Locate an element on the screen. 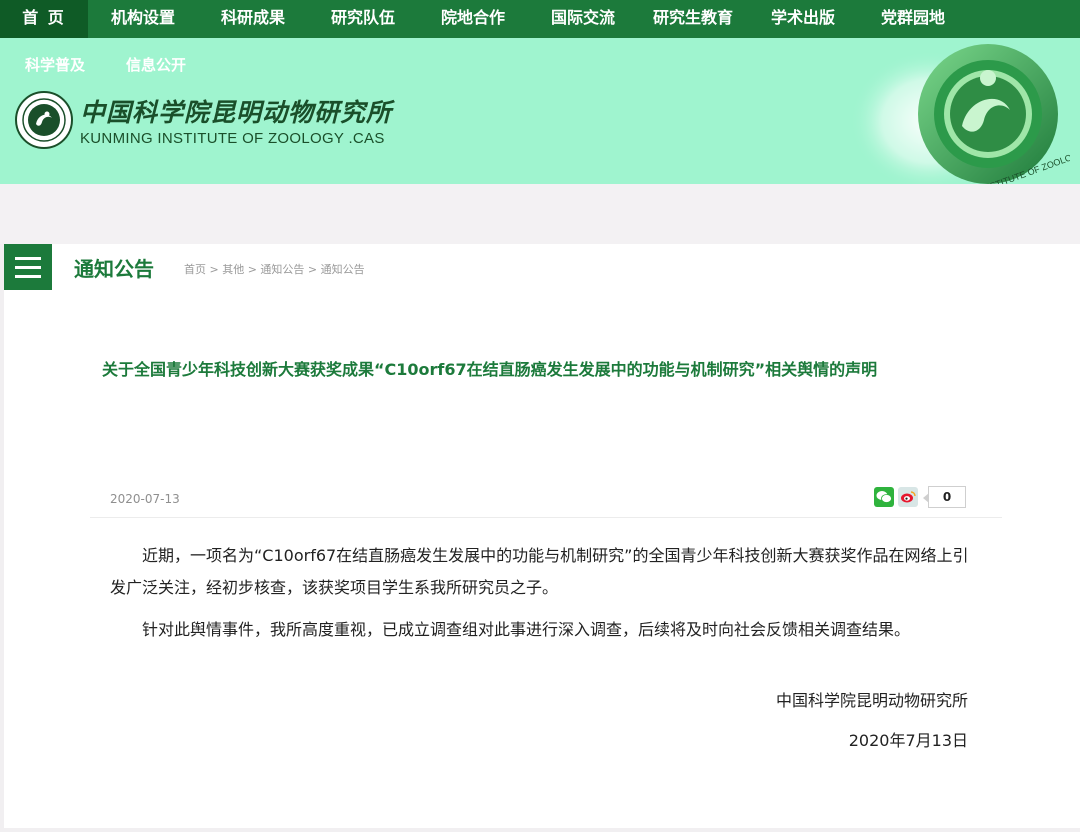 This screenshot has height=832, width=1080. share-bar: 0 is located at coordinates (920, 497).